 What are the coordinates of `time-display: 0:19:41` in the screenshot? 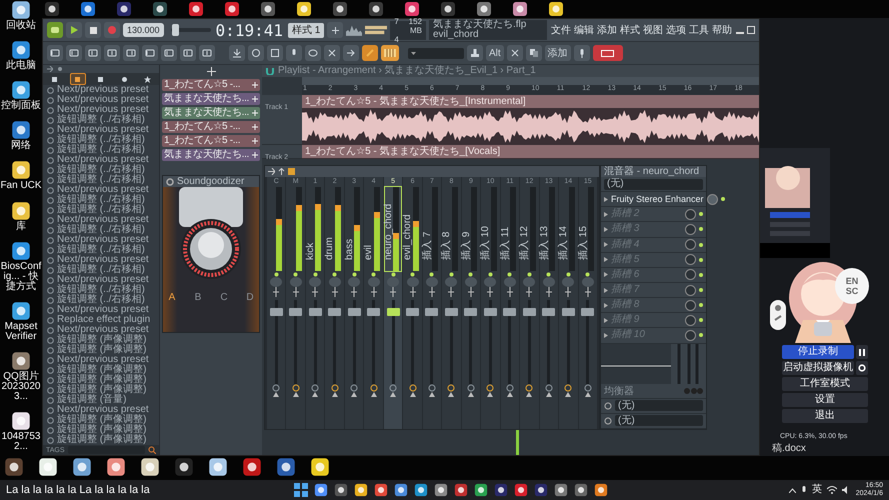 It's located at (249, 30).